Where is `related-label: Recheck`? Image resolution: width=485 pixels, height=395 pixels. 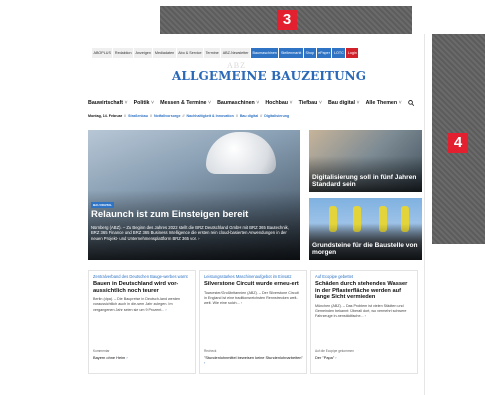 related-label: Recheck is located at coordinates (210, 351).